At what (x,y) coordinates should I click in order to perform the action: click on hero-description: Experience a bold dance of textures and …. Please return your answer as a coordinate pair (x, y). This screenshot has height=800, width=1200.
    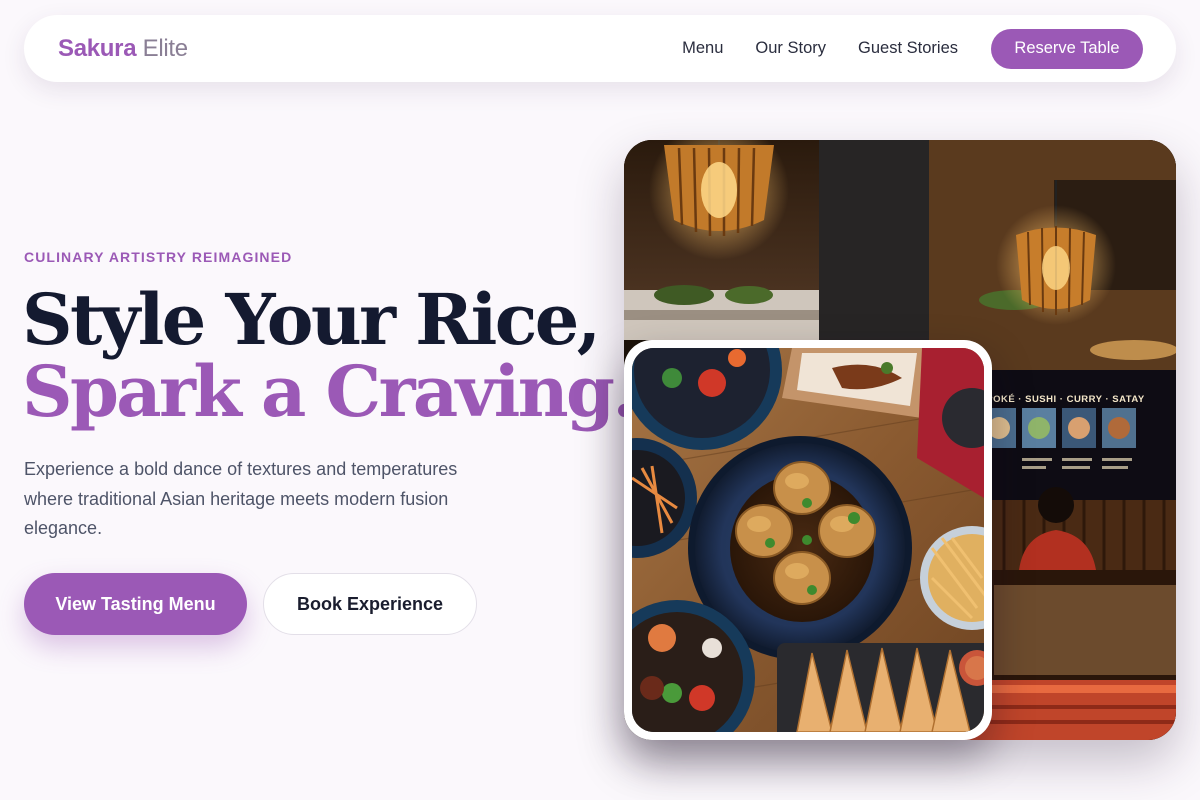
    Looking at the image, I should click on (241, 498).